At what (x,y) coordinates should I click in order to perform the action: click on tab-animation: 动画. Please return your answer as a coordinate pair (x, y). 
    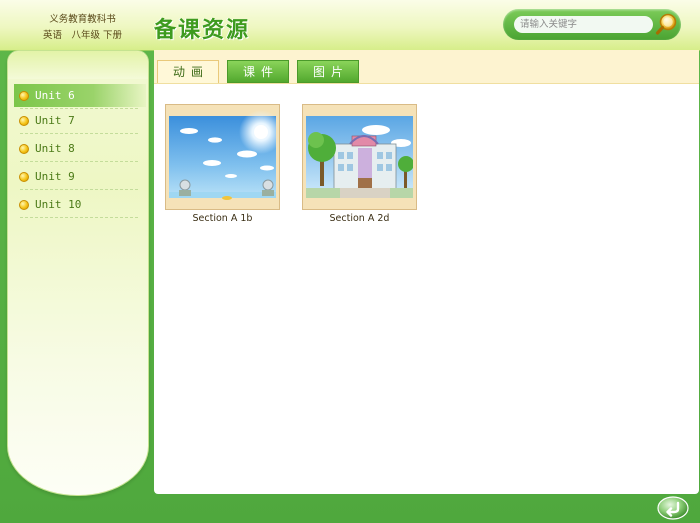
    Looking at the image, I should click on (188, 71).